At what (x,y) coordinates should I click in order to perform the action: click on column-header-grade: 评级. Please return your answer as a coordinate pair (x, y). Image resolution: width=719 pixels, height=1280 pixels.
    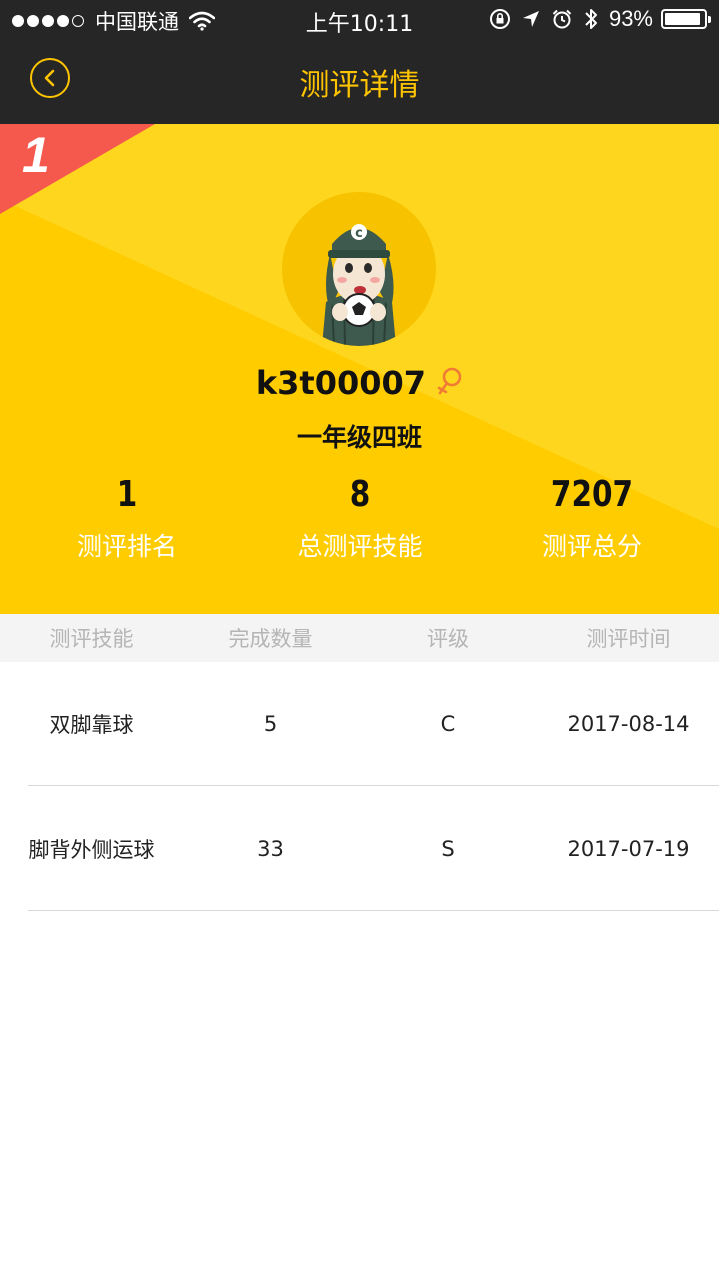
    Looking at the image, I should click on (448, 639).